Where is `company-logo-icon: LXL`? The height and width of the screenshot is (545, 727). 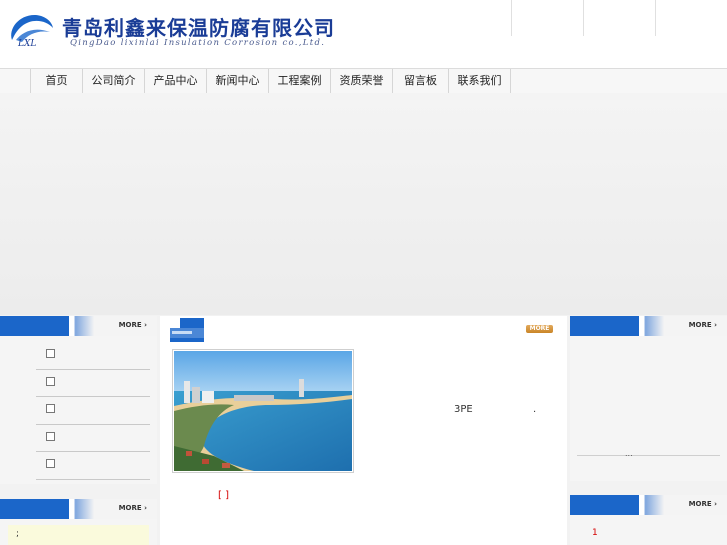 company-logo-icon: LXL is located at coordinates (31, 29).